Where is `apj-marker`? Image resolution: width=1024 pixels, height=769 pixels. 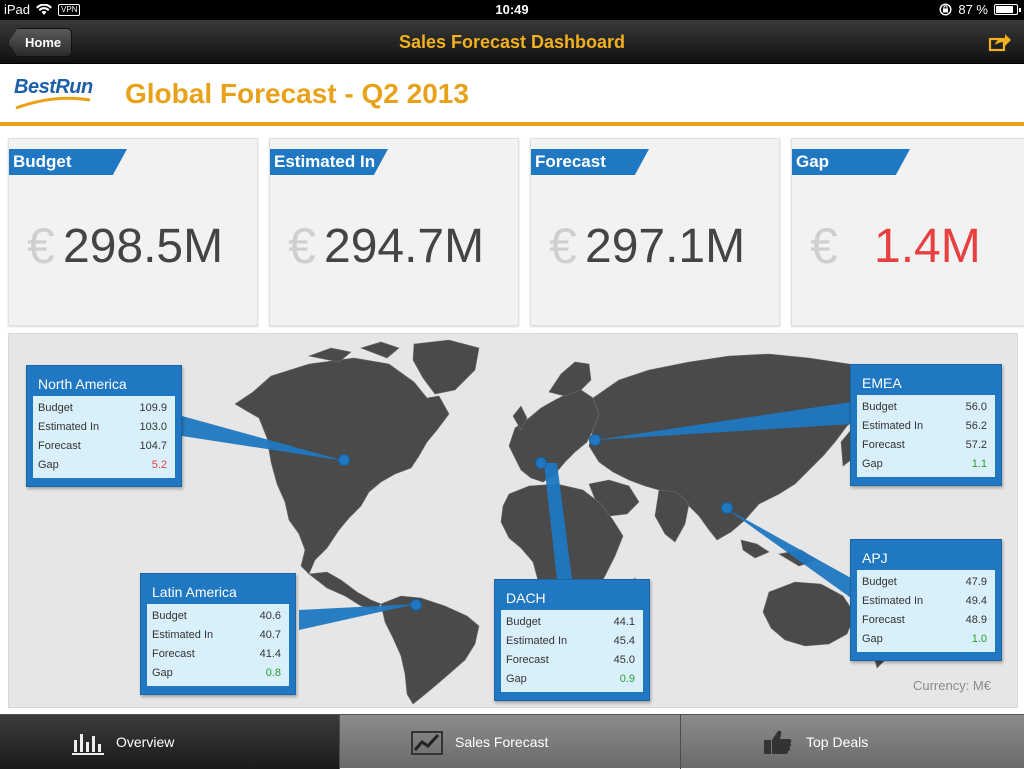 apj-marker is located at coordinates (727, 508).